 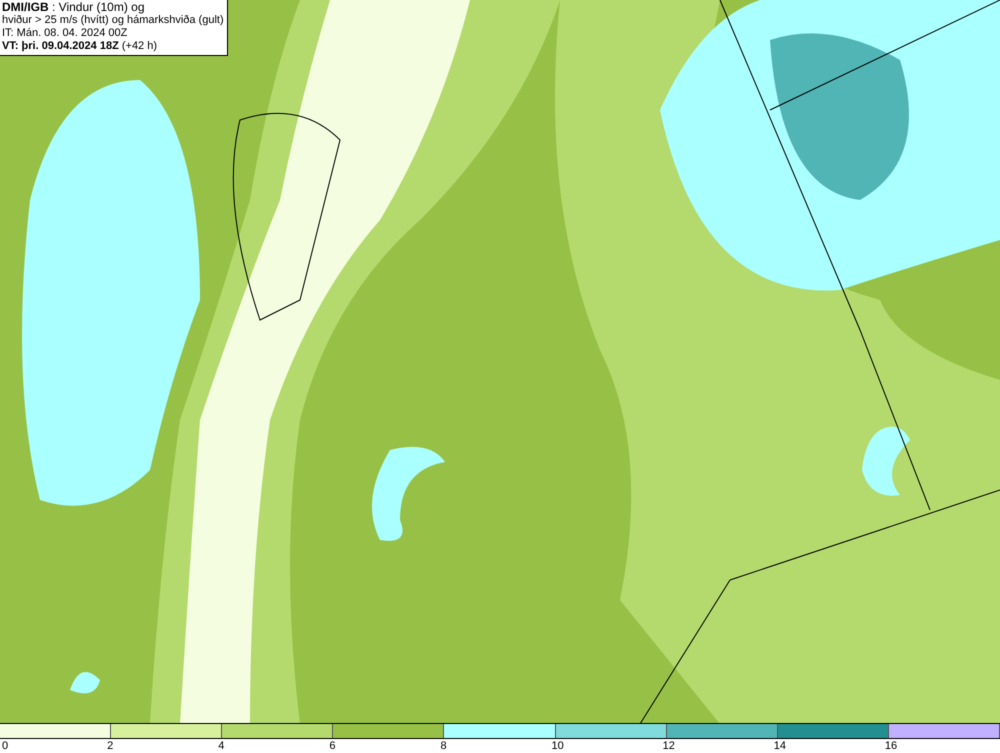 I want to click on legend-label: 10, so click(x=558, y=746).